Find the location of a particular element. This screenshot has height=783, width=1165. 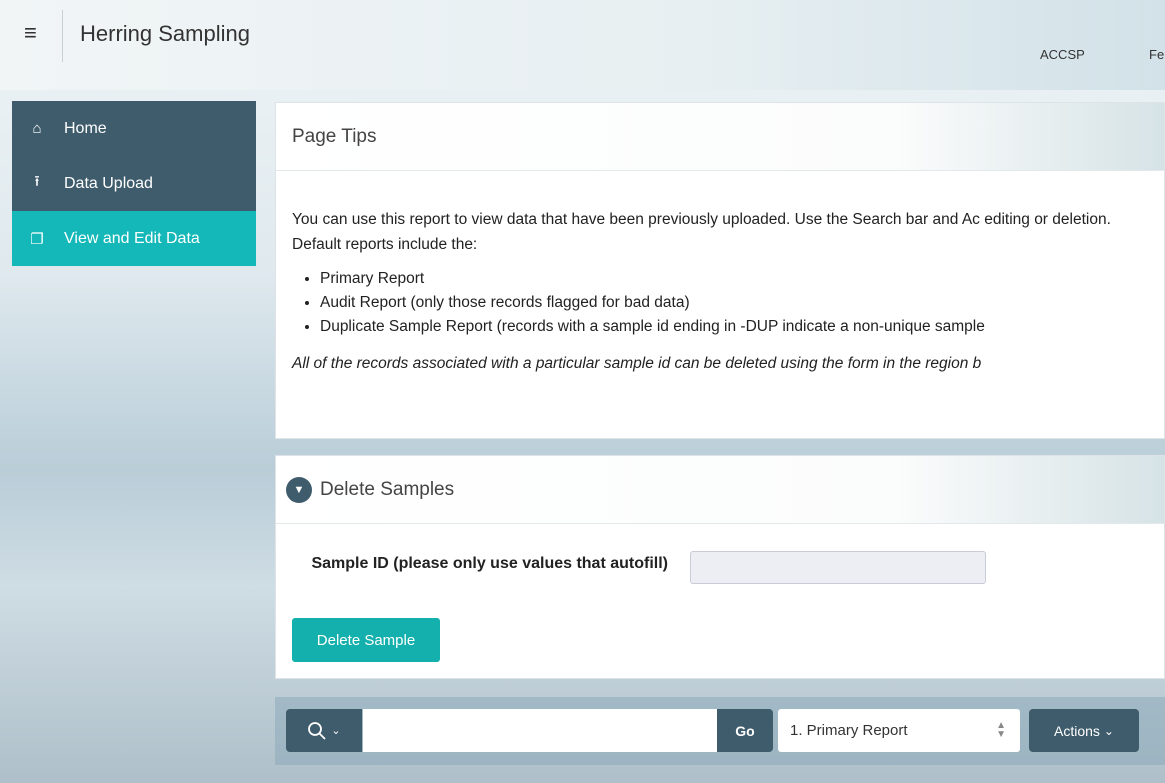

sidebar-item-label: View and Edit Data is located at coordinates (132, 238).